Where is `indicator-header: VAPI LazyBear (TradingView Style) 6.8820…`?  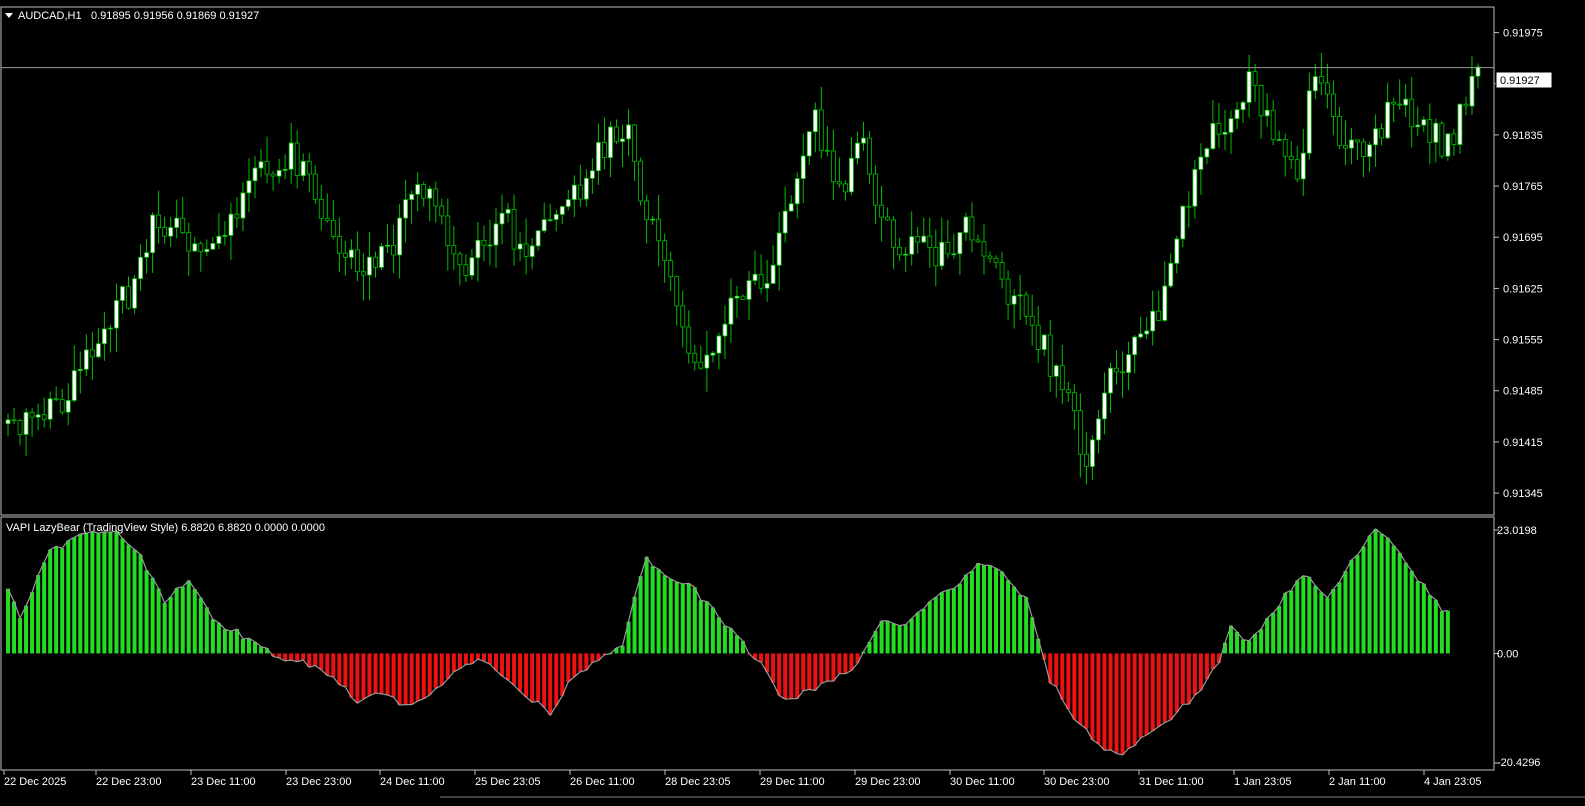 indicator-header: VAPI LazyBear (TradingView Style) 6.8820… is located at coordinates (165, 528).